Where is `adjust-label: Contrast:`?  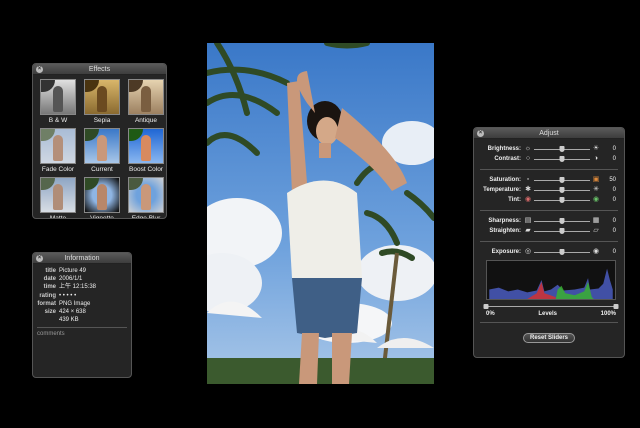
adjust-label: Contrast: is located at coordinates (507, 159).